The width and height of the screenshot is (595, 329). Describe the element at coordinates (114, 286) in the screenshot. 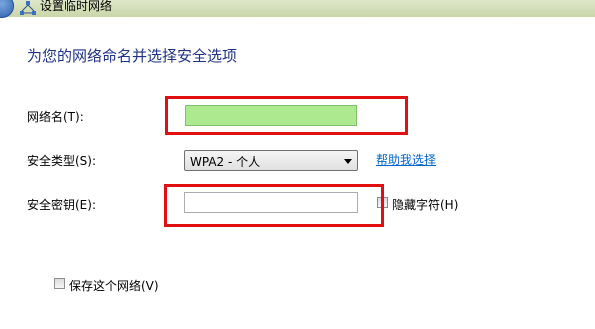

I see `save-network-label: 保存这个网络(V)` at that location.